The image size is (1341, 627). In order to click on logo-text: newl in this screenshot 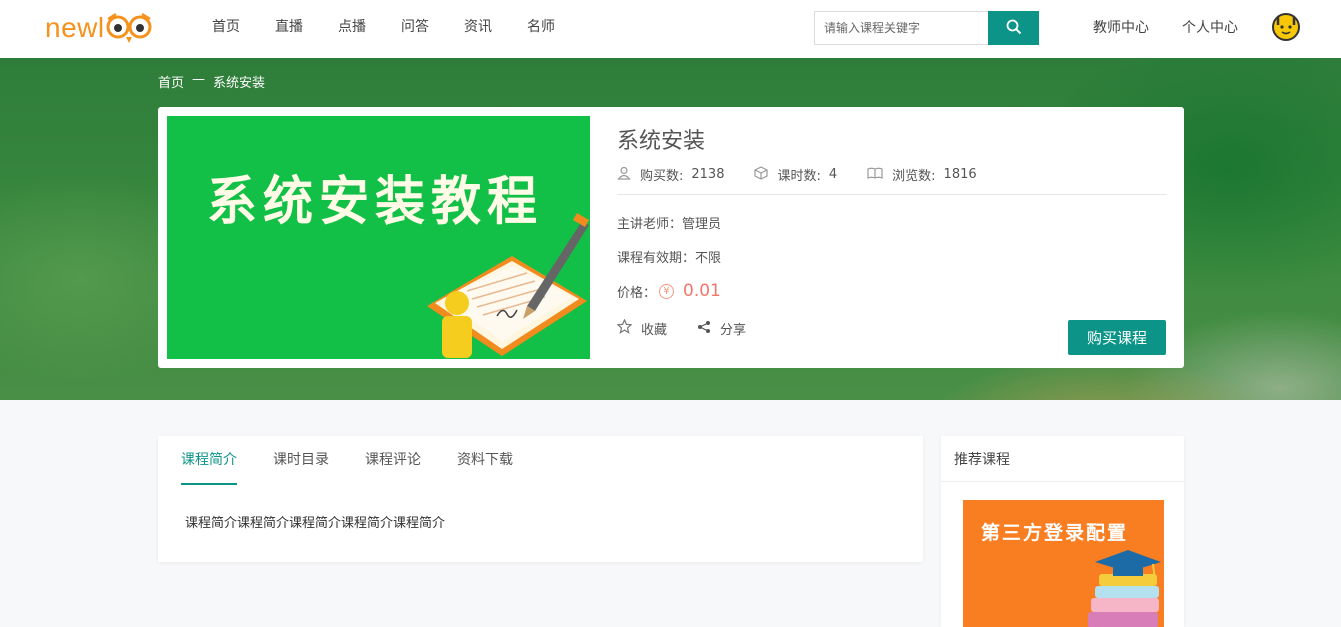, I will do `click(75, 27)`.